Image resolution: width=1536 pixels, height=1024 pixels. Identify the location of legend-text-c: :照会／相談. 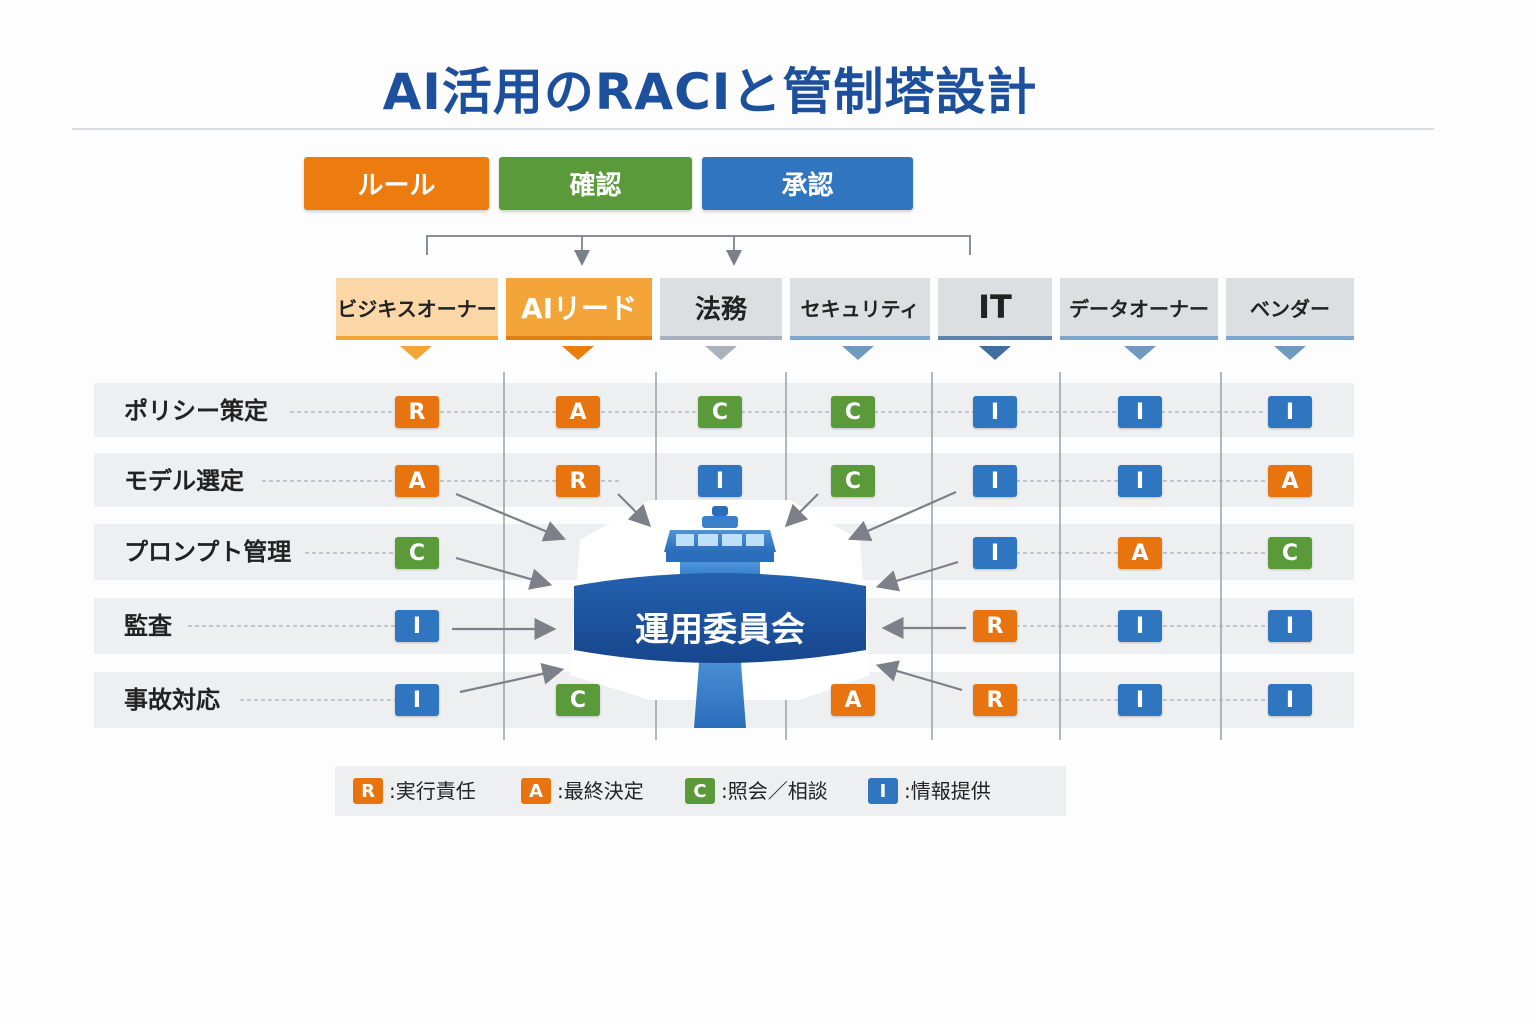
(774, 791).